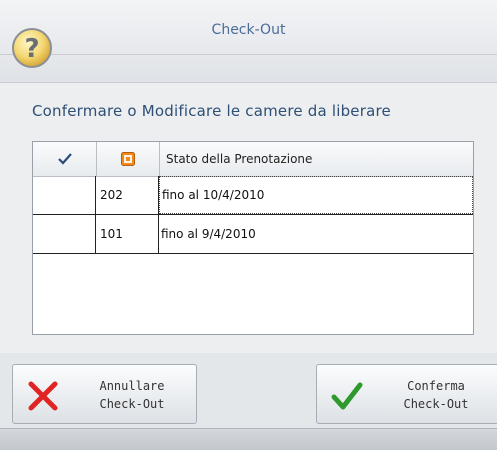 The image size is (497, 450). What do you see at coordinates (132, 404) in the screenshot?
I see `cancel-label-line2: Check-Out` at bounding box center [132, 404].